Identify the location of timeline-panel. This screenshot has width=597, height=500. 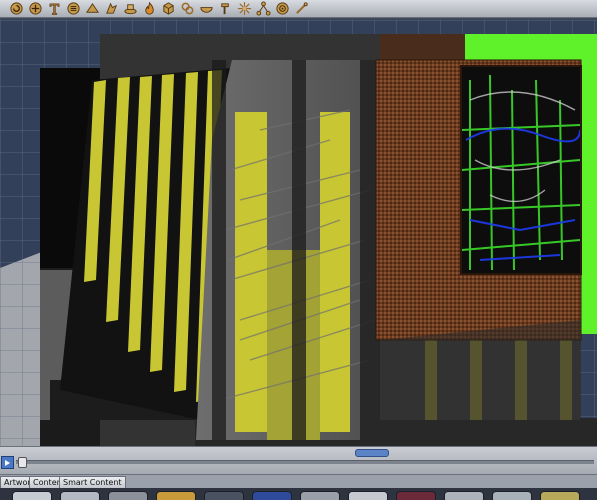
(298, 460).